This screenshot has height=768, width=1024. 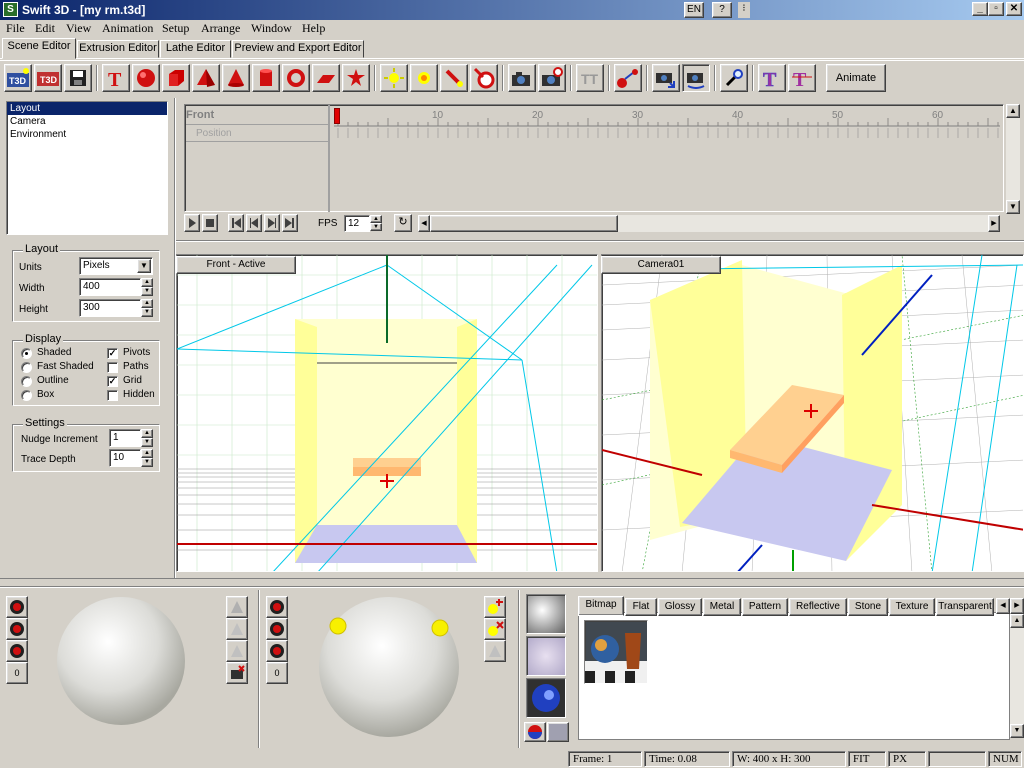 I want to click on light-counter: 0, so click(x=277, y=673).